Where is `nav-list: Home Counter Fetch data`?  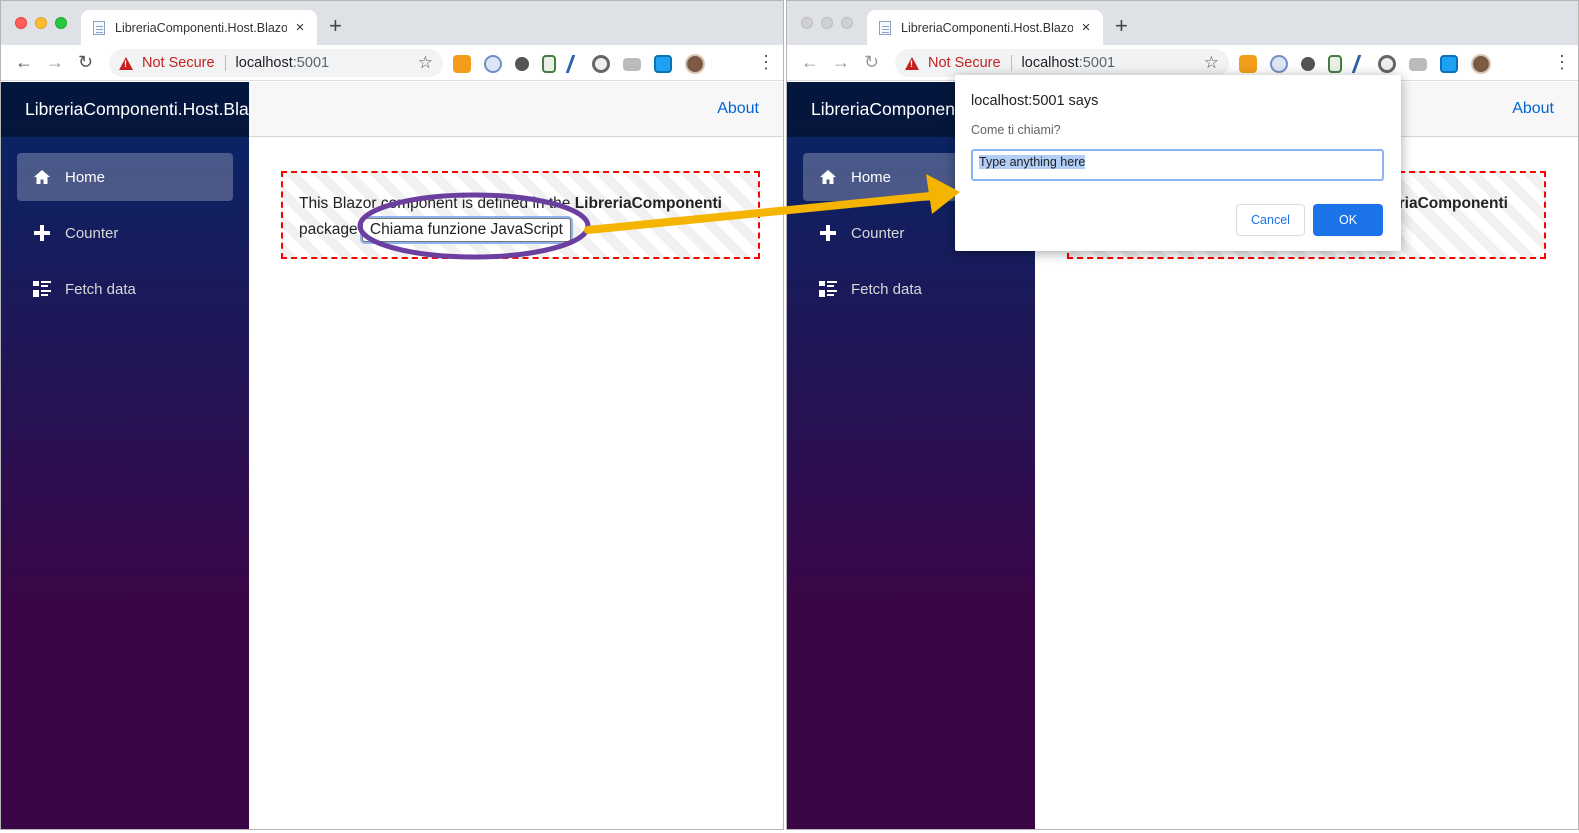 nav-list: Home Counter Fetch data is located at coordinates (125, 225).